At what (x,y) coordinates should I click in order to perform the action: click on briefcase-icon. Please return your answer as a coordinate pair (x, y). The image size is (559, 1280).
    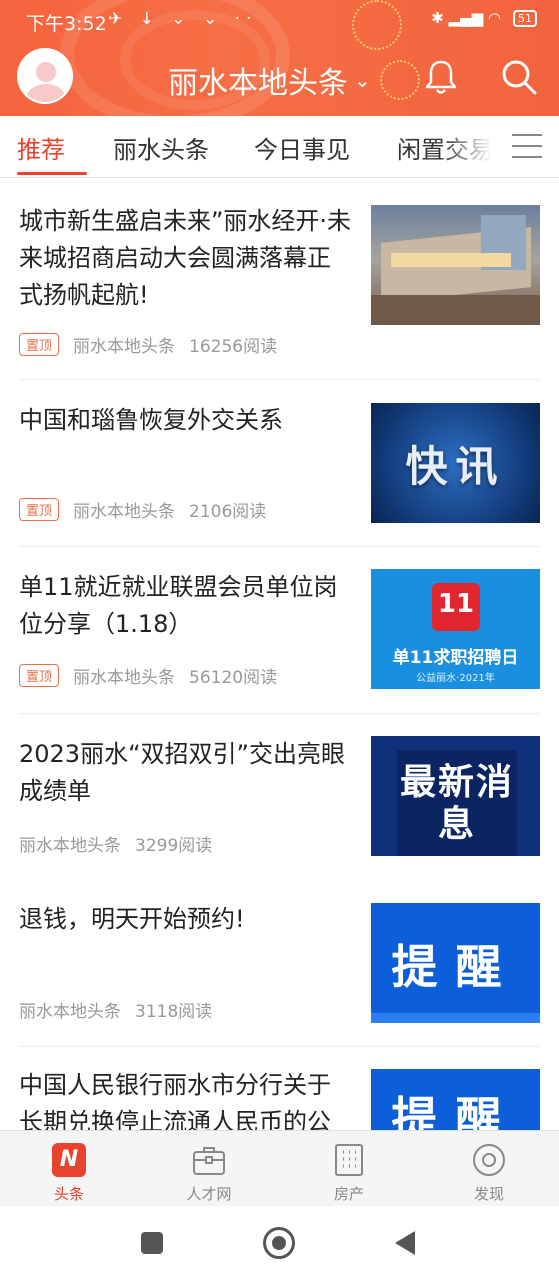
    Looking at the image, I should click on (209, 1161).